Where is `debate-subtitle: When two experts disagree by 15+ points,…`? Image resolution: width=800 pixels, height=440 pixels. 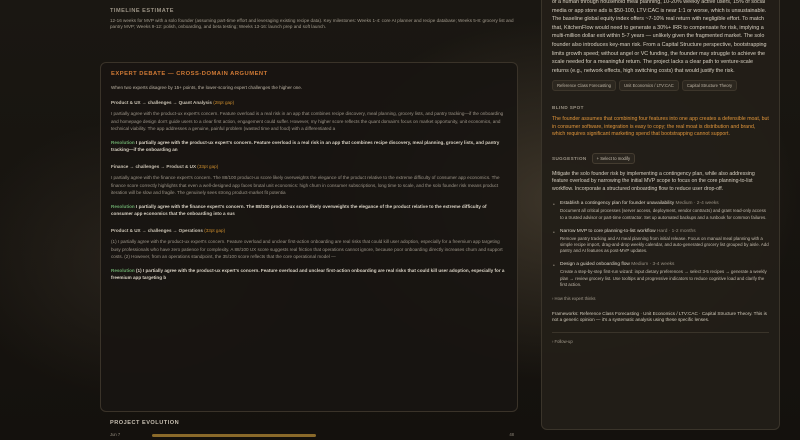 debate-subtitle: When two experts disagree by 15+ points,… is located at coordinates (207, 87).